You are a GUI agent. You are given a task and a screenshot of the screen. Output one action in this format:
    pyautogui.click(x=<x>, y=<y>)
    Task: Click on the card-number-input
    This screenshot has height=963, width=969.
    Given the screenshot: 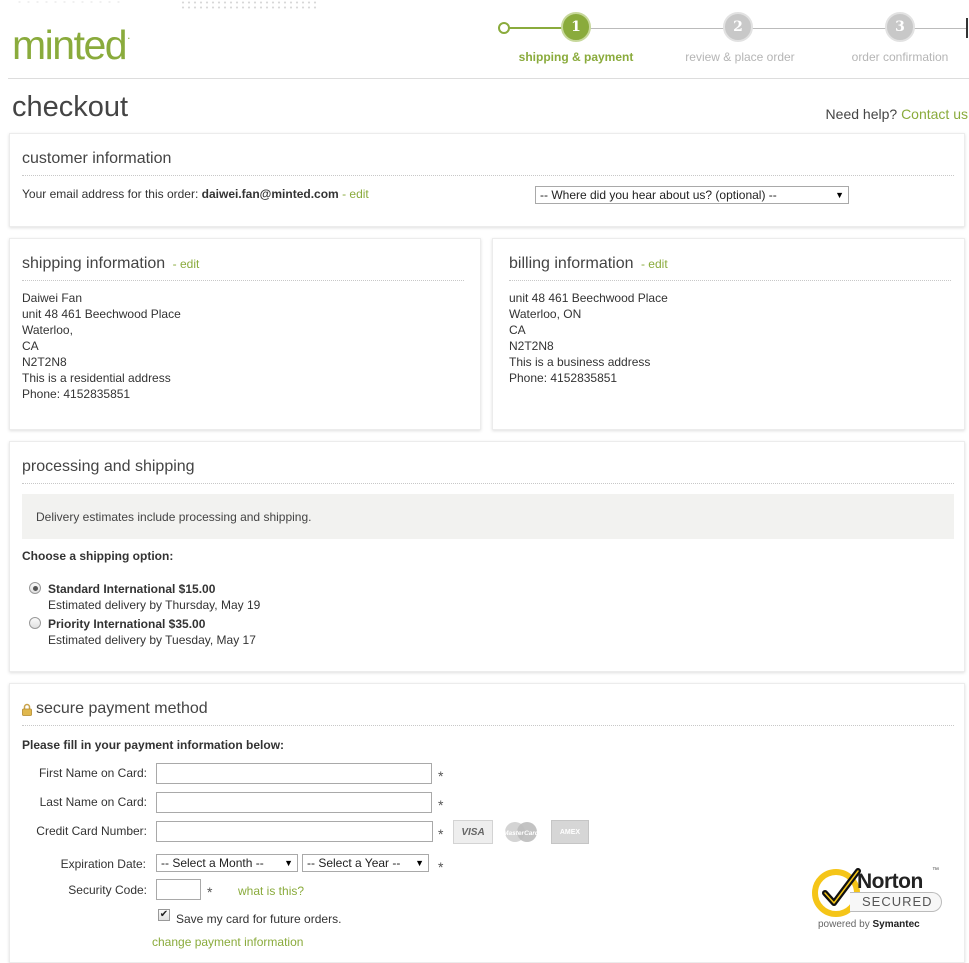 What is the action you would take?
    pyautogui.click(x=294, y=831)
    